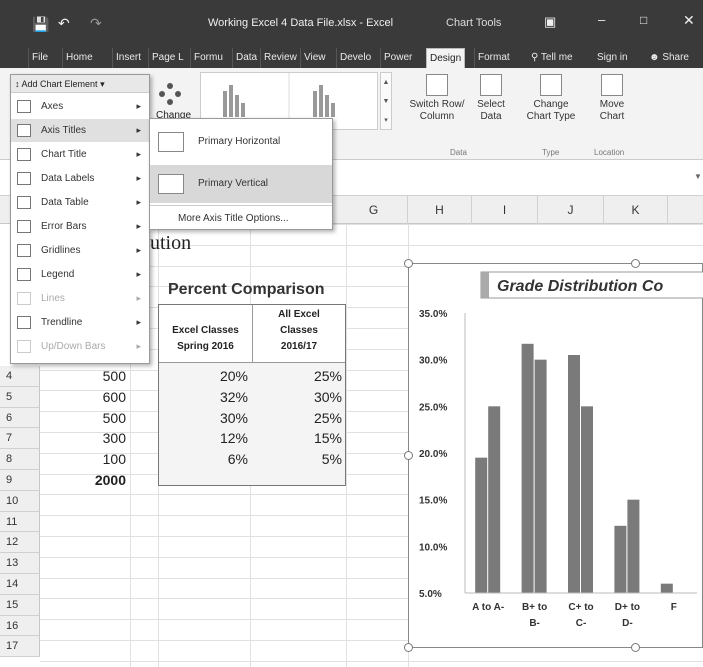 This screenshot has width=703, height=667. I want to click on pct-spring-cell: 12%, so click(205, 438).